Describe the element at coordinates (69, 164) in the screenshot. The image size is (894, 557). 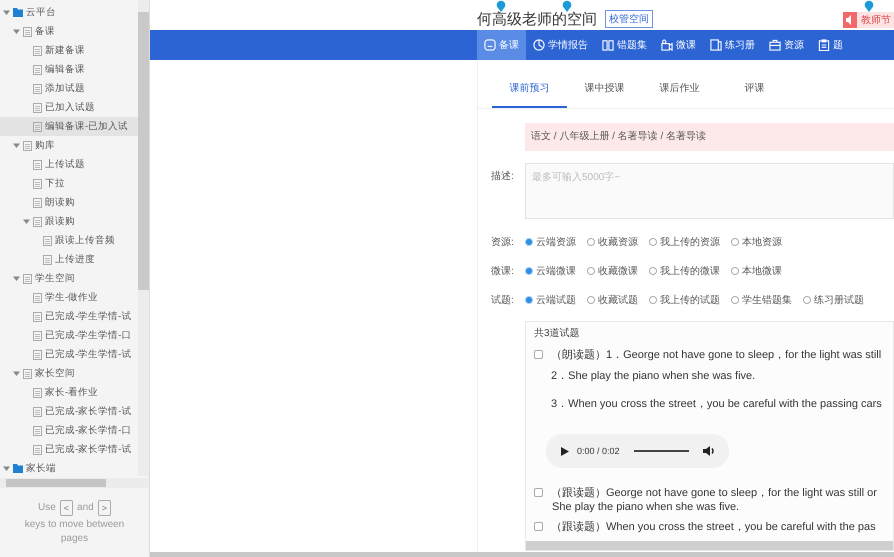
I see `tree-item: 上传试题` at that location.